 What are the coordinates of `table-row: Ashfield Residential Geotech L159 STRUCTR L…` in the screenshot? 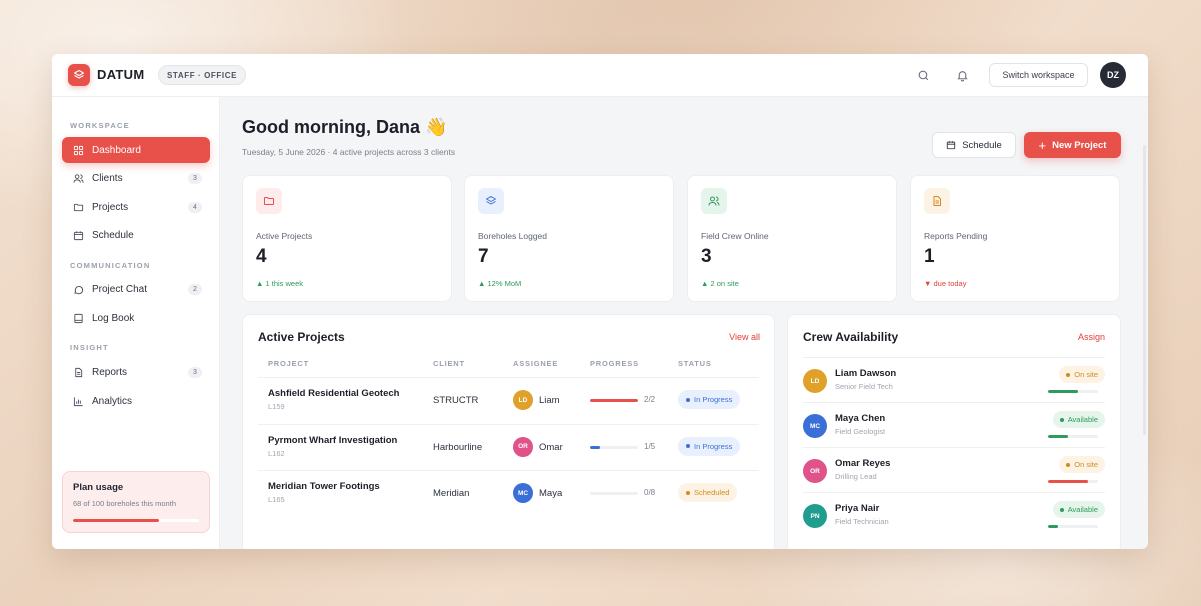 It's located at (508, 400).